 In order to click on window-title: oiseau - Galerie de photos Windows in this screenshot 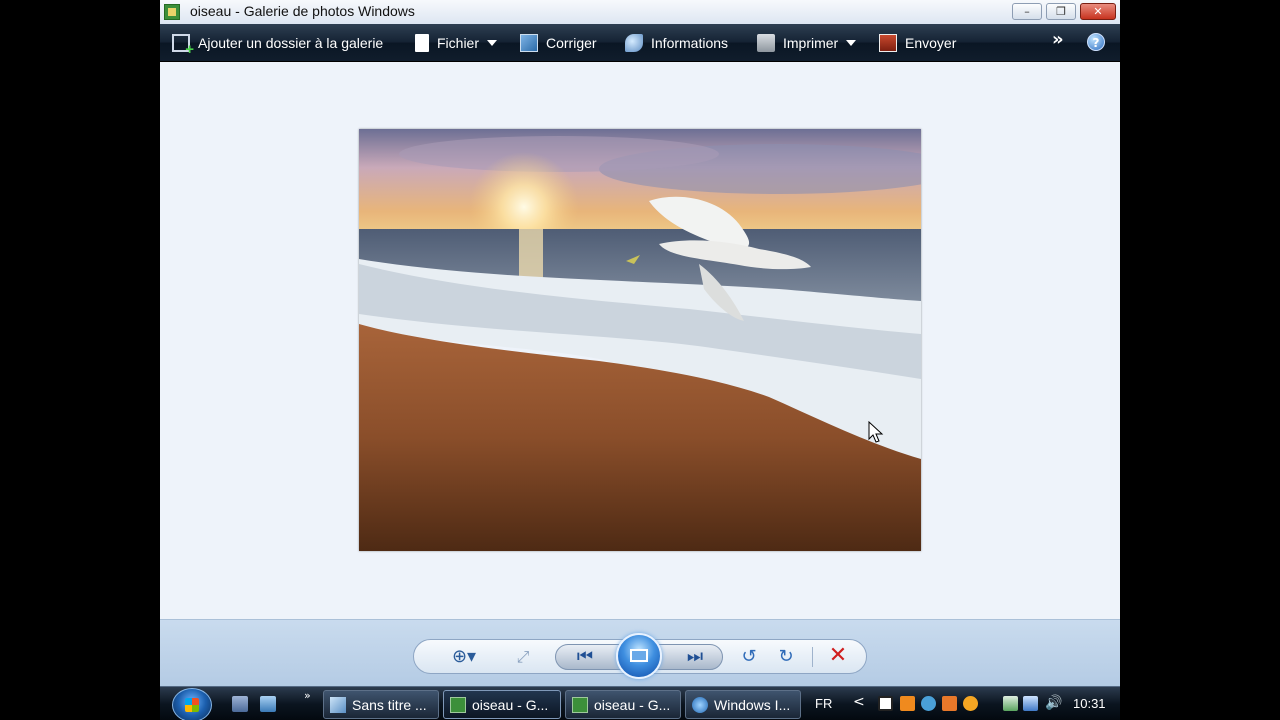, I will do `click(302, 11)`.